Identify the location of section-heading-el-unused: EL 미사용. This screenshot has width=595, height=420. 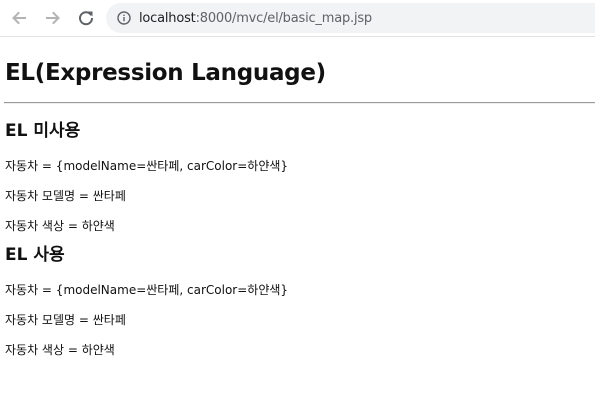
(43, 131).